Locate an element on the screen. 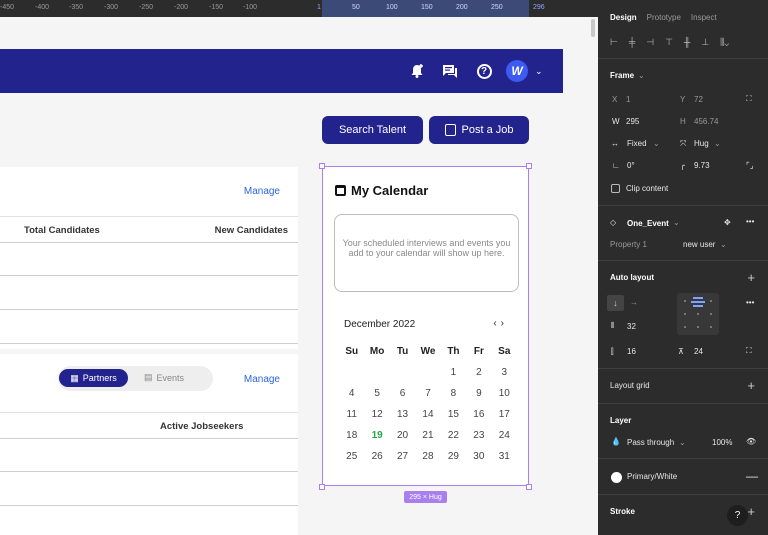 The height and width of the screenshot is (535, 768). component-name: One_Event is located at coordinates (648, 223).